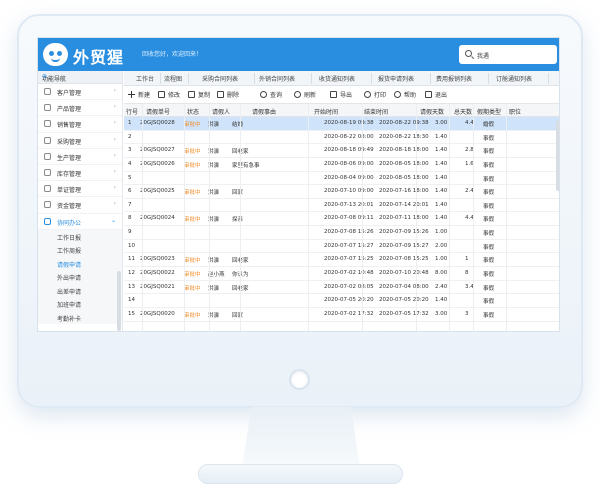 This screenshot has height=503, width=601. What do you see at coordinates (192, 220) in the screenshot?
I see `cell-status: 审批中` at bounding box center [192, 220].